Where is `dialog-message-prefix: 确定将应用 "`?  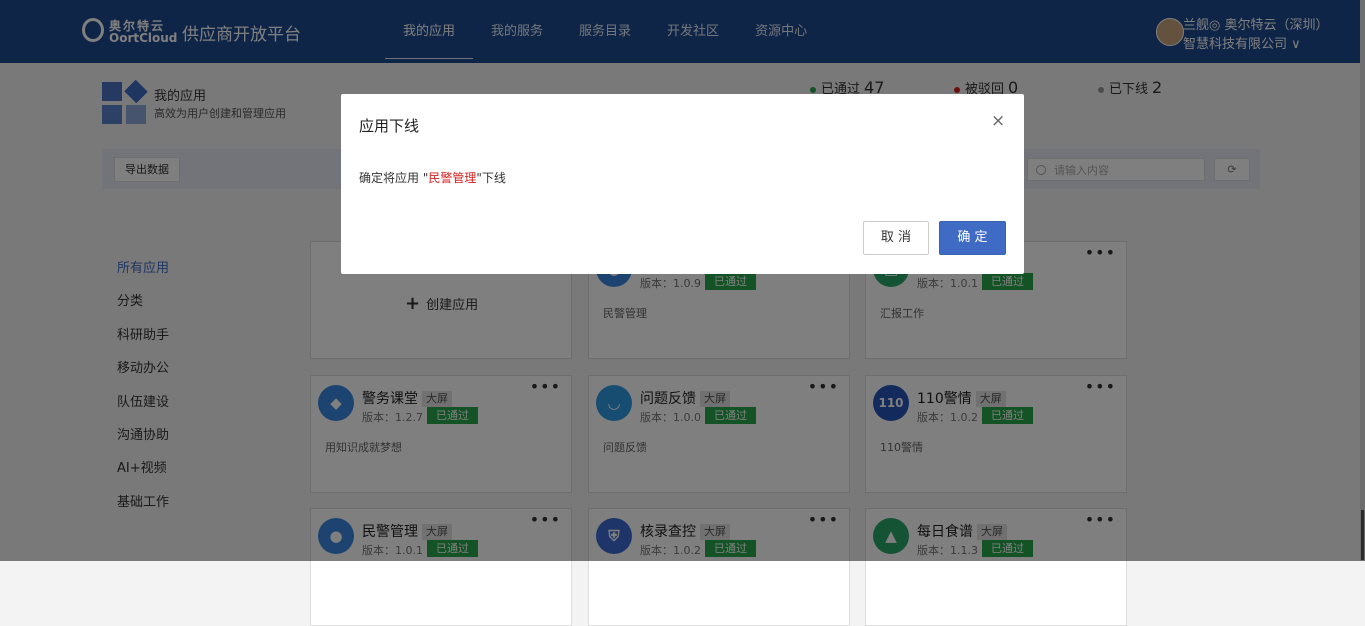
dialog-message-prefix: 确定将应用 " is located at coordinates (394, 178).